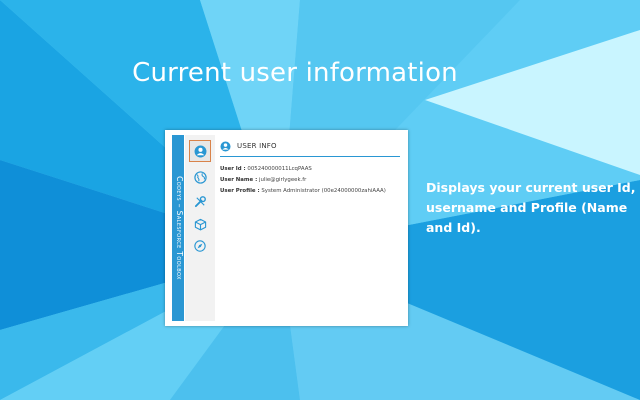  I want to click on section-title: USER INFO, so click(257, 146).